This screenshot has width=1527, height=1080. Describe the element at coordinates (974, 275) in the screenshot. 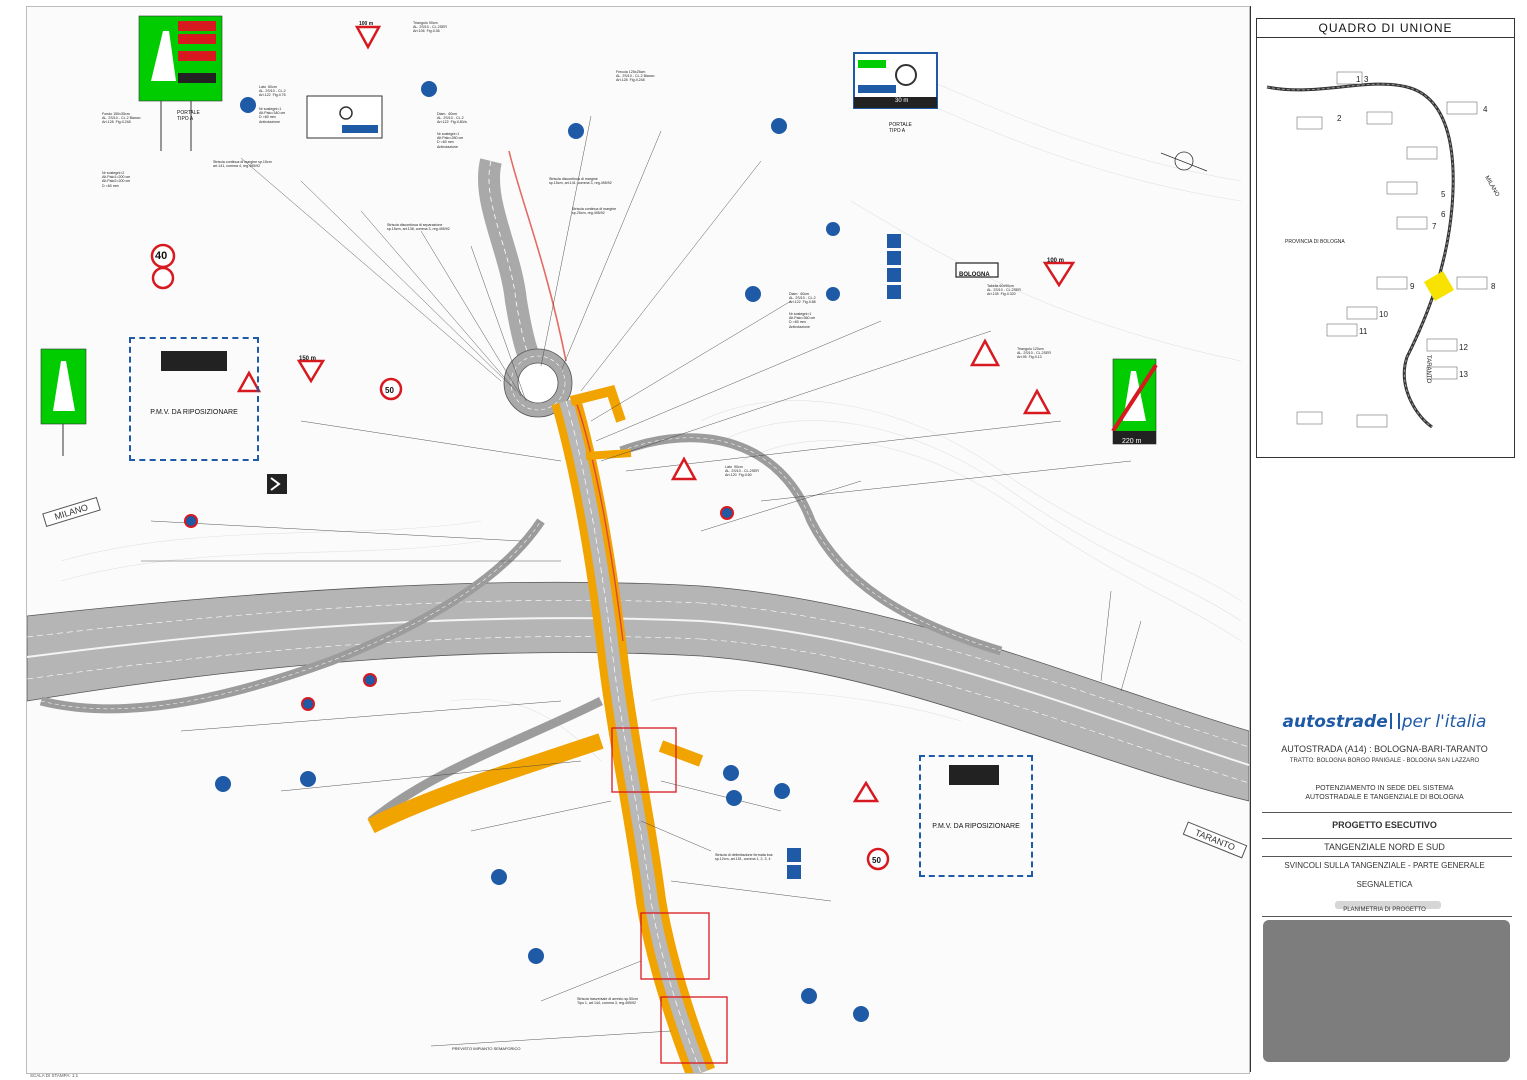

I see `bologna-label: BOLOGNA` at that location.